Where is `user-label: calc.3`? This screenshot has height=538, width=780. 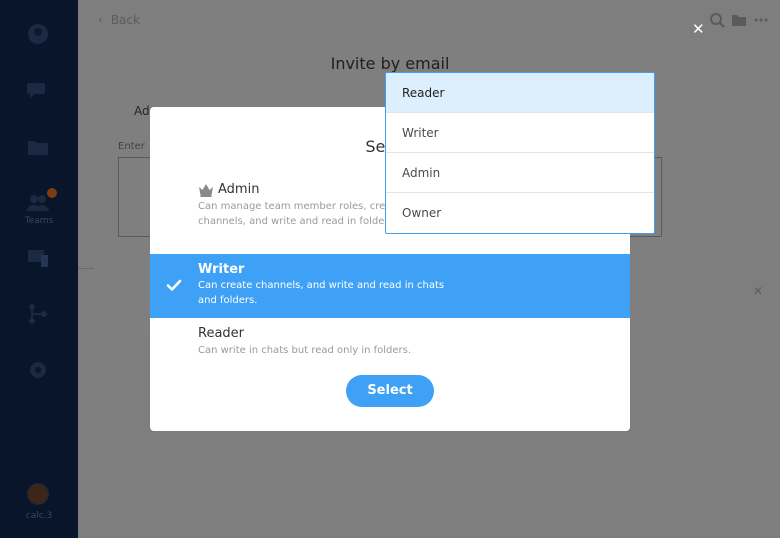 user-label: calc.3 is located at coordinates (39, 516).